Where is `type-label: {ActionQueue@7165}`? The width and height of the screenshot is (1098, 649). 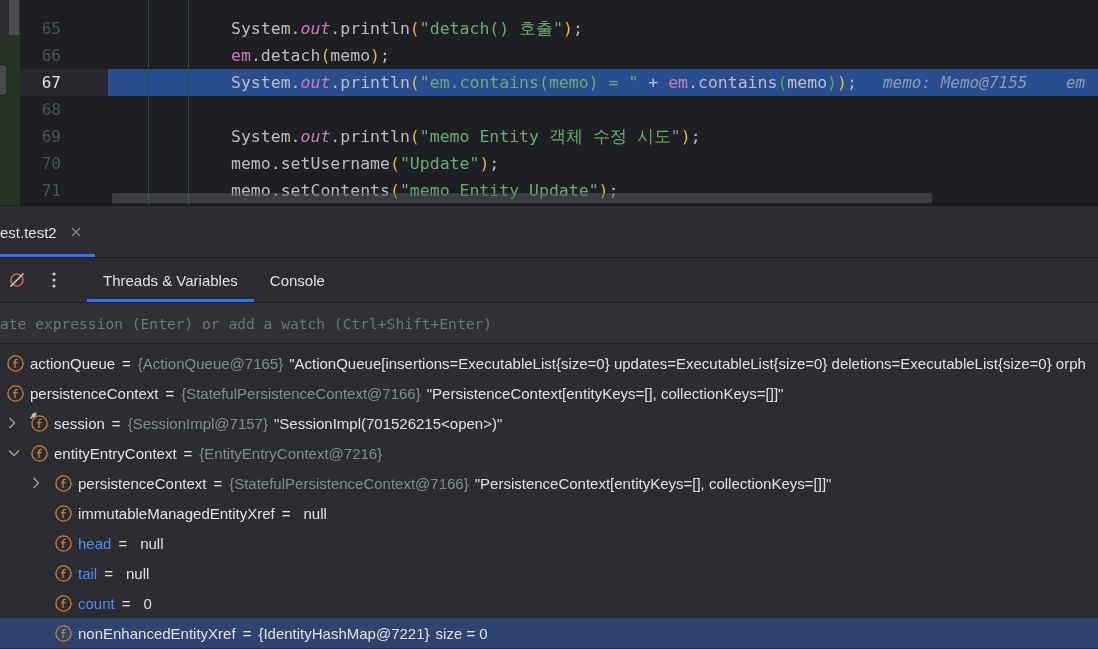 type-label: {ActionQueue@7165} is located at coordinates (210, 363).